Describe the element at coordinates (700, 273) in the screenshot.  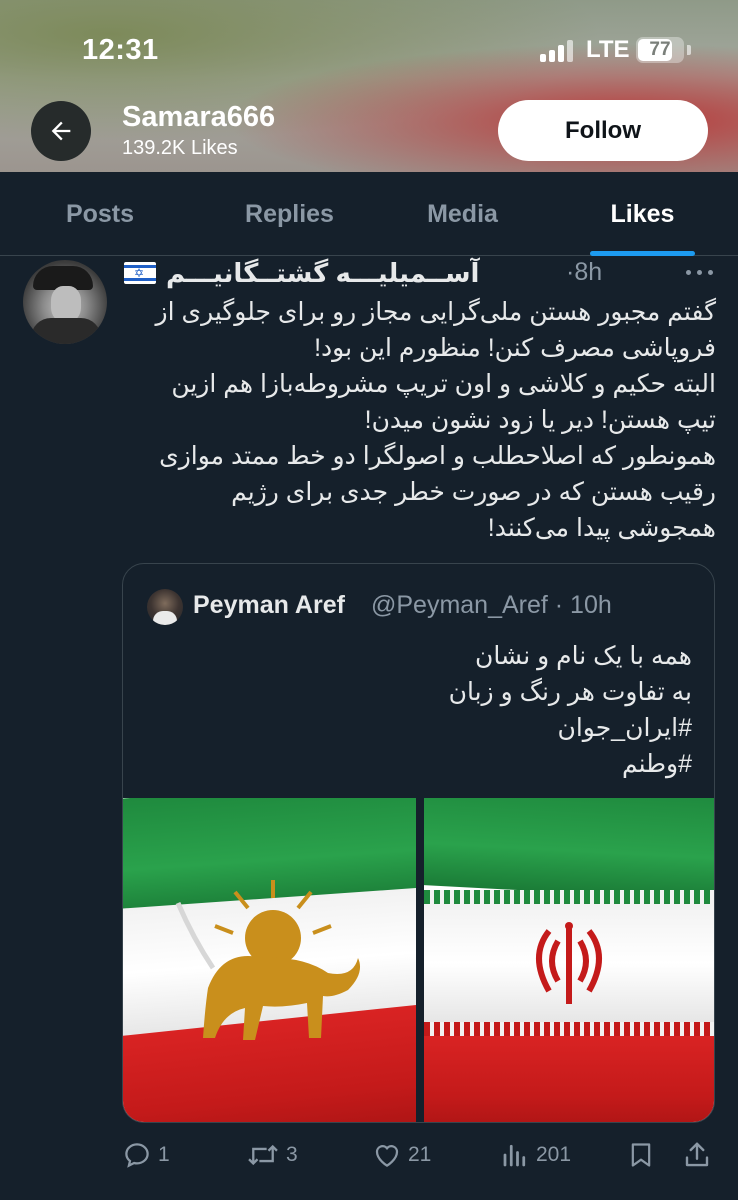
I see `more-options-icon` at that location.